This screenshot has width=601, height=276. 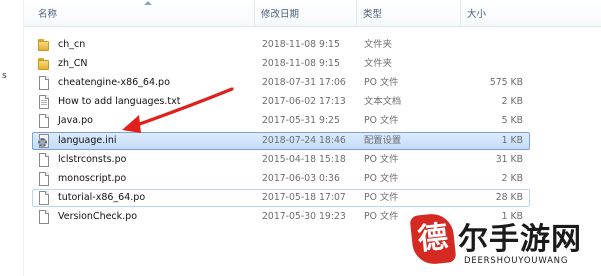 I want to click on file-date-modified: 2018-07-31 17:06, so click(x=304, y=83).